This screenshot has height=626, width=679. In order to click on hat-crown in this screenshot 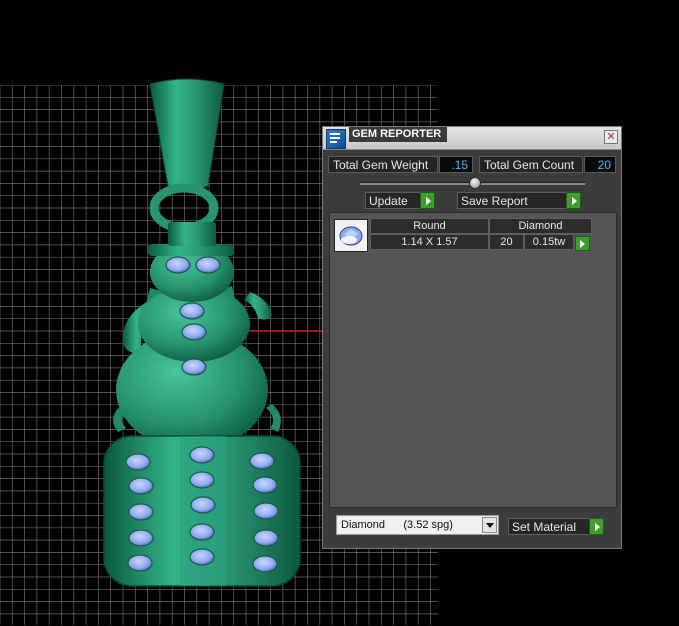, I will do `click(192, 234)`.